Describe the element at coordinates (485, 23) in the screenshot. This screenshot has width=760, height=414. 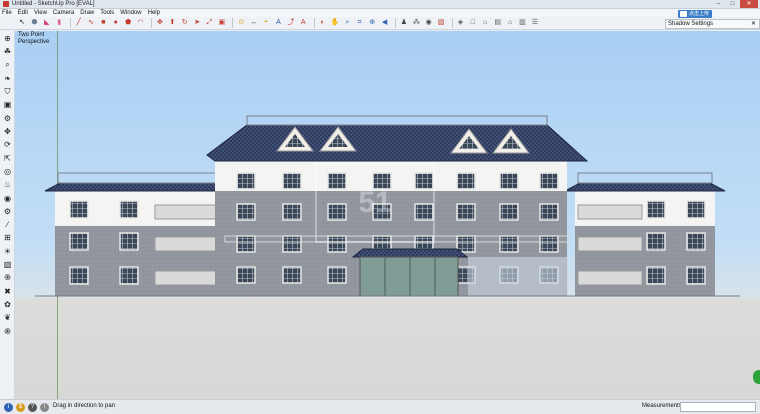
I see `front-view-icon: ⌂` at that location.